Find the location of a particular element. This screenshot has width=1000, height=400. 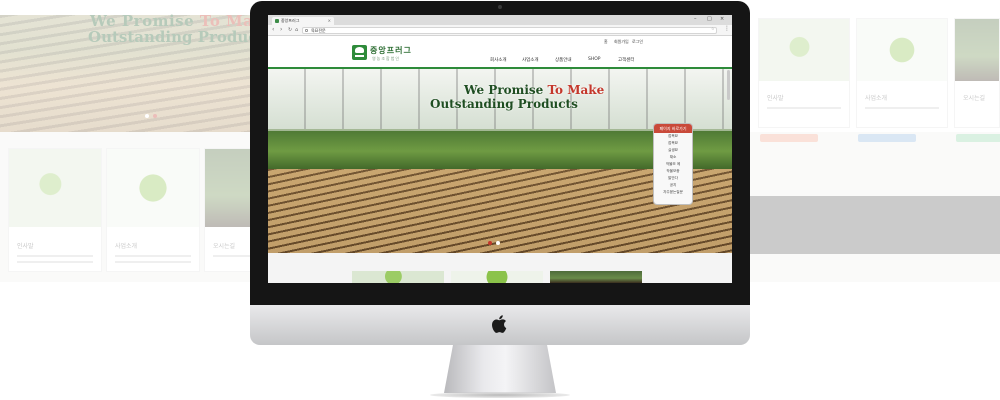

browser-tab: 중앙프러그 × is located at coordinates (303, 21).